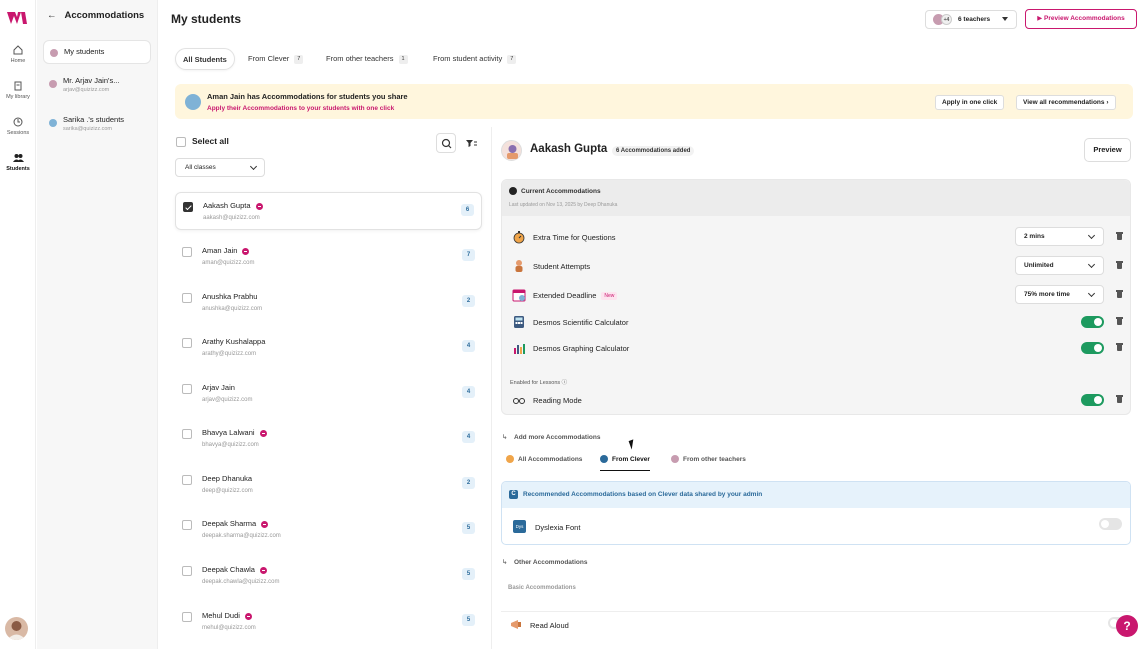 The height and width of the screenshot is (649, 1145). What do you see at coordinates (54, 53) in the screenshot?
I see `my-students-avatar` at bounding box center [54, 53].